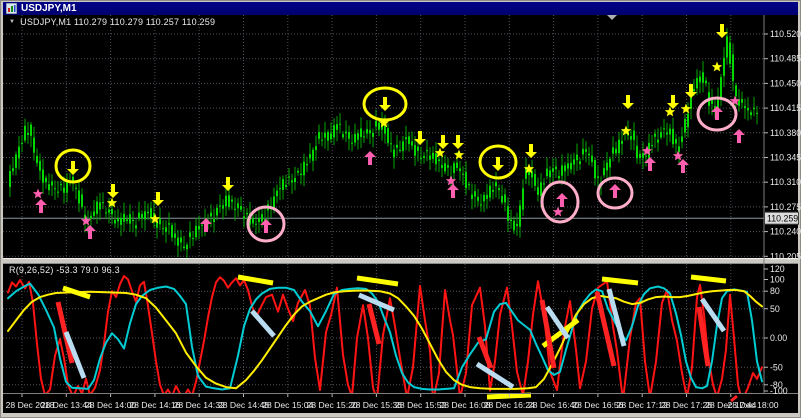 The width and height of the screenshot is (801, 418). Describe the element at coordinates (785, 34) in the screenshot. I see `price-tick: 110.520` at that location.